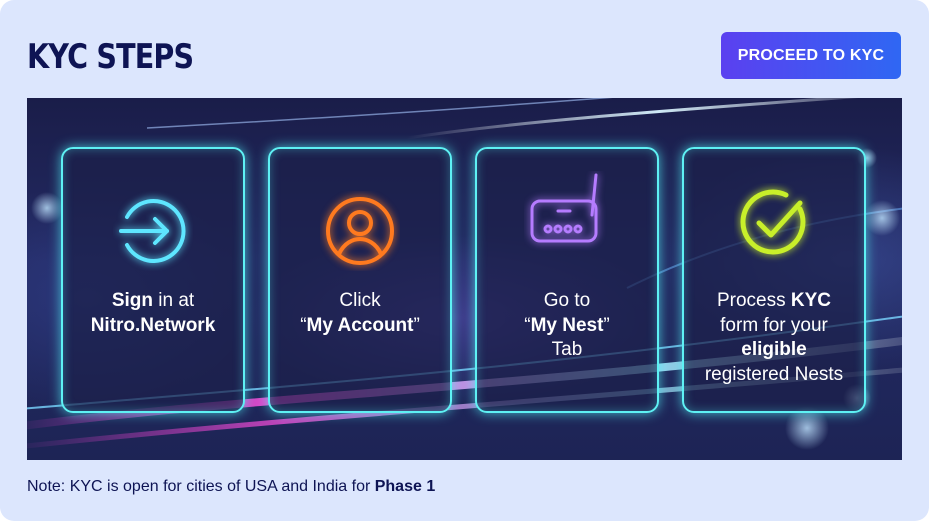  I want to click on step-2-close-quote: ”, so click(416, 325).